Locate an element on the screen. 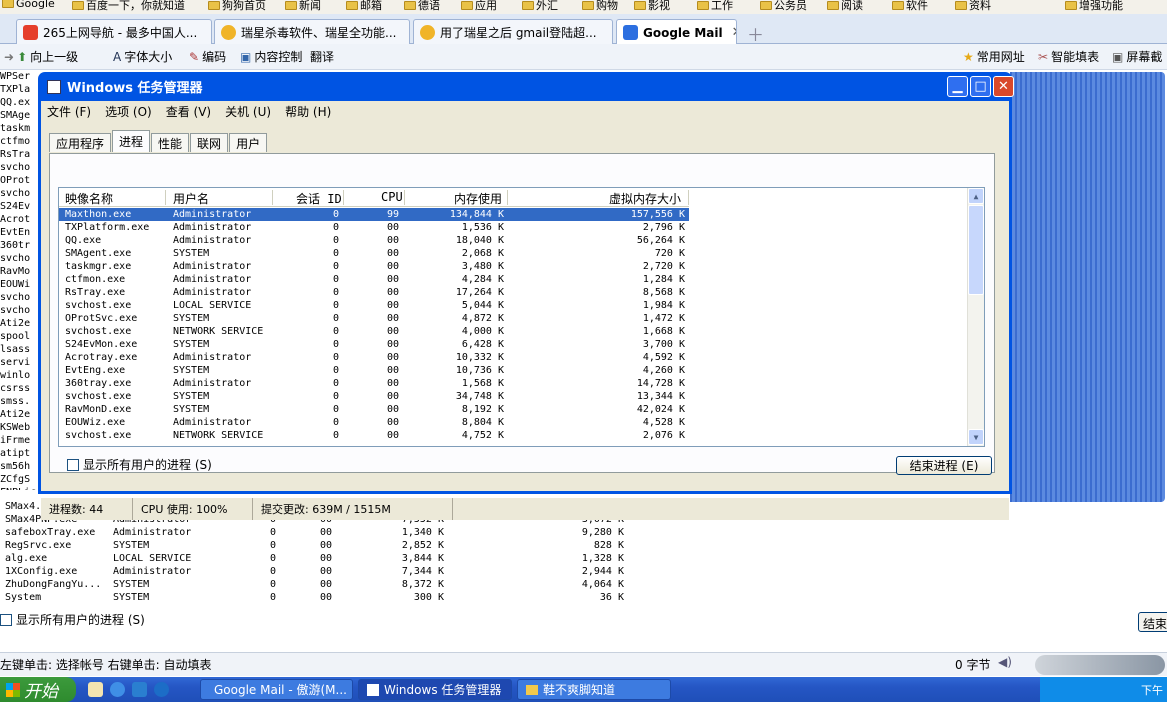 The width and height of the screenshot is (1167, 702). header-session-id: 会话 ID is located at coordinates (319, 198).